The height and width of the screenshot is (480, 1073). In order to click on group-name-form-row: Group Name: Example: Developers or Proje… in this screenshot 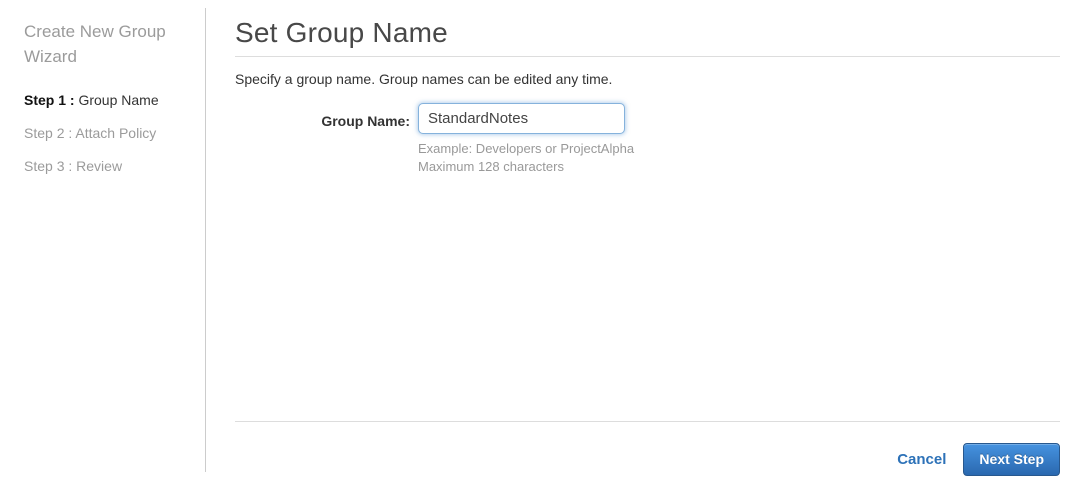, I will do `click(647, 139)`.